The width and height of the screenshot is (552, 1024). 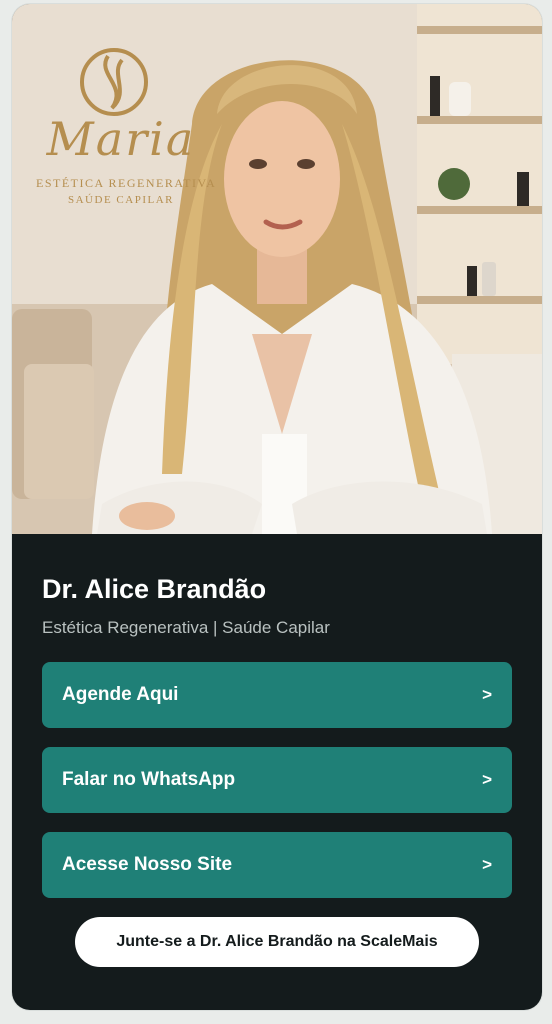 I want to click on link-label: Acesse Nosso Site, so click(x=147, y=864).